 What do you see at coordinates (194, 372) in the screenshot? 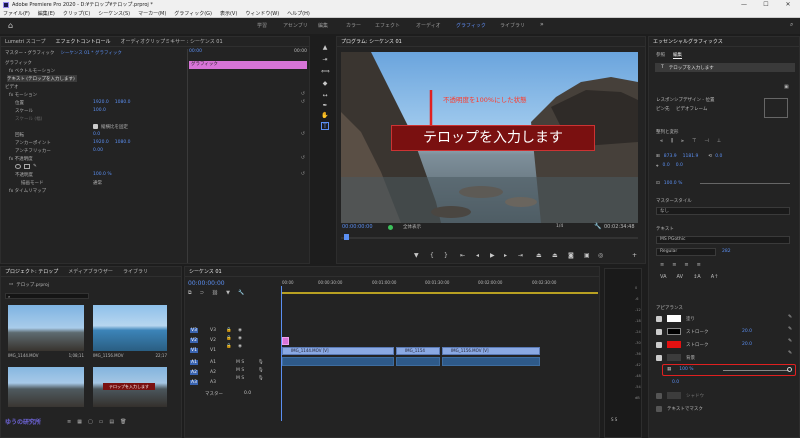
I see `track-target-a2: A2` at bounding box center [194, 372].